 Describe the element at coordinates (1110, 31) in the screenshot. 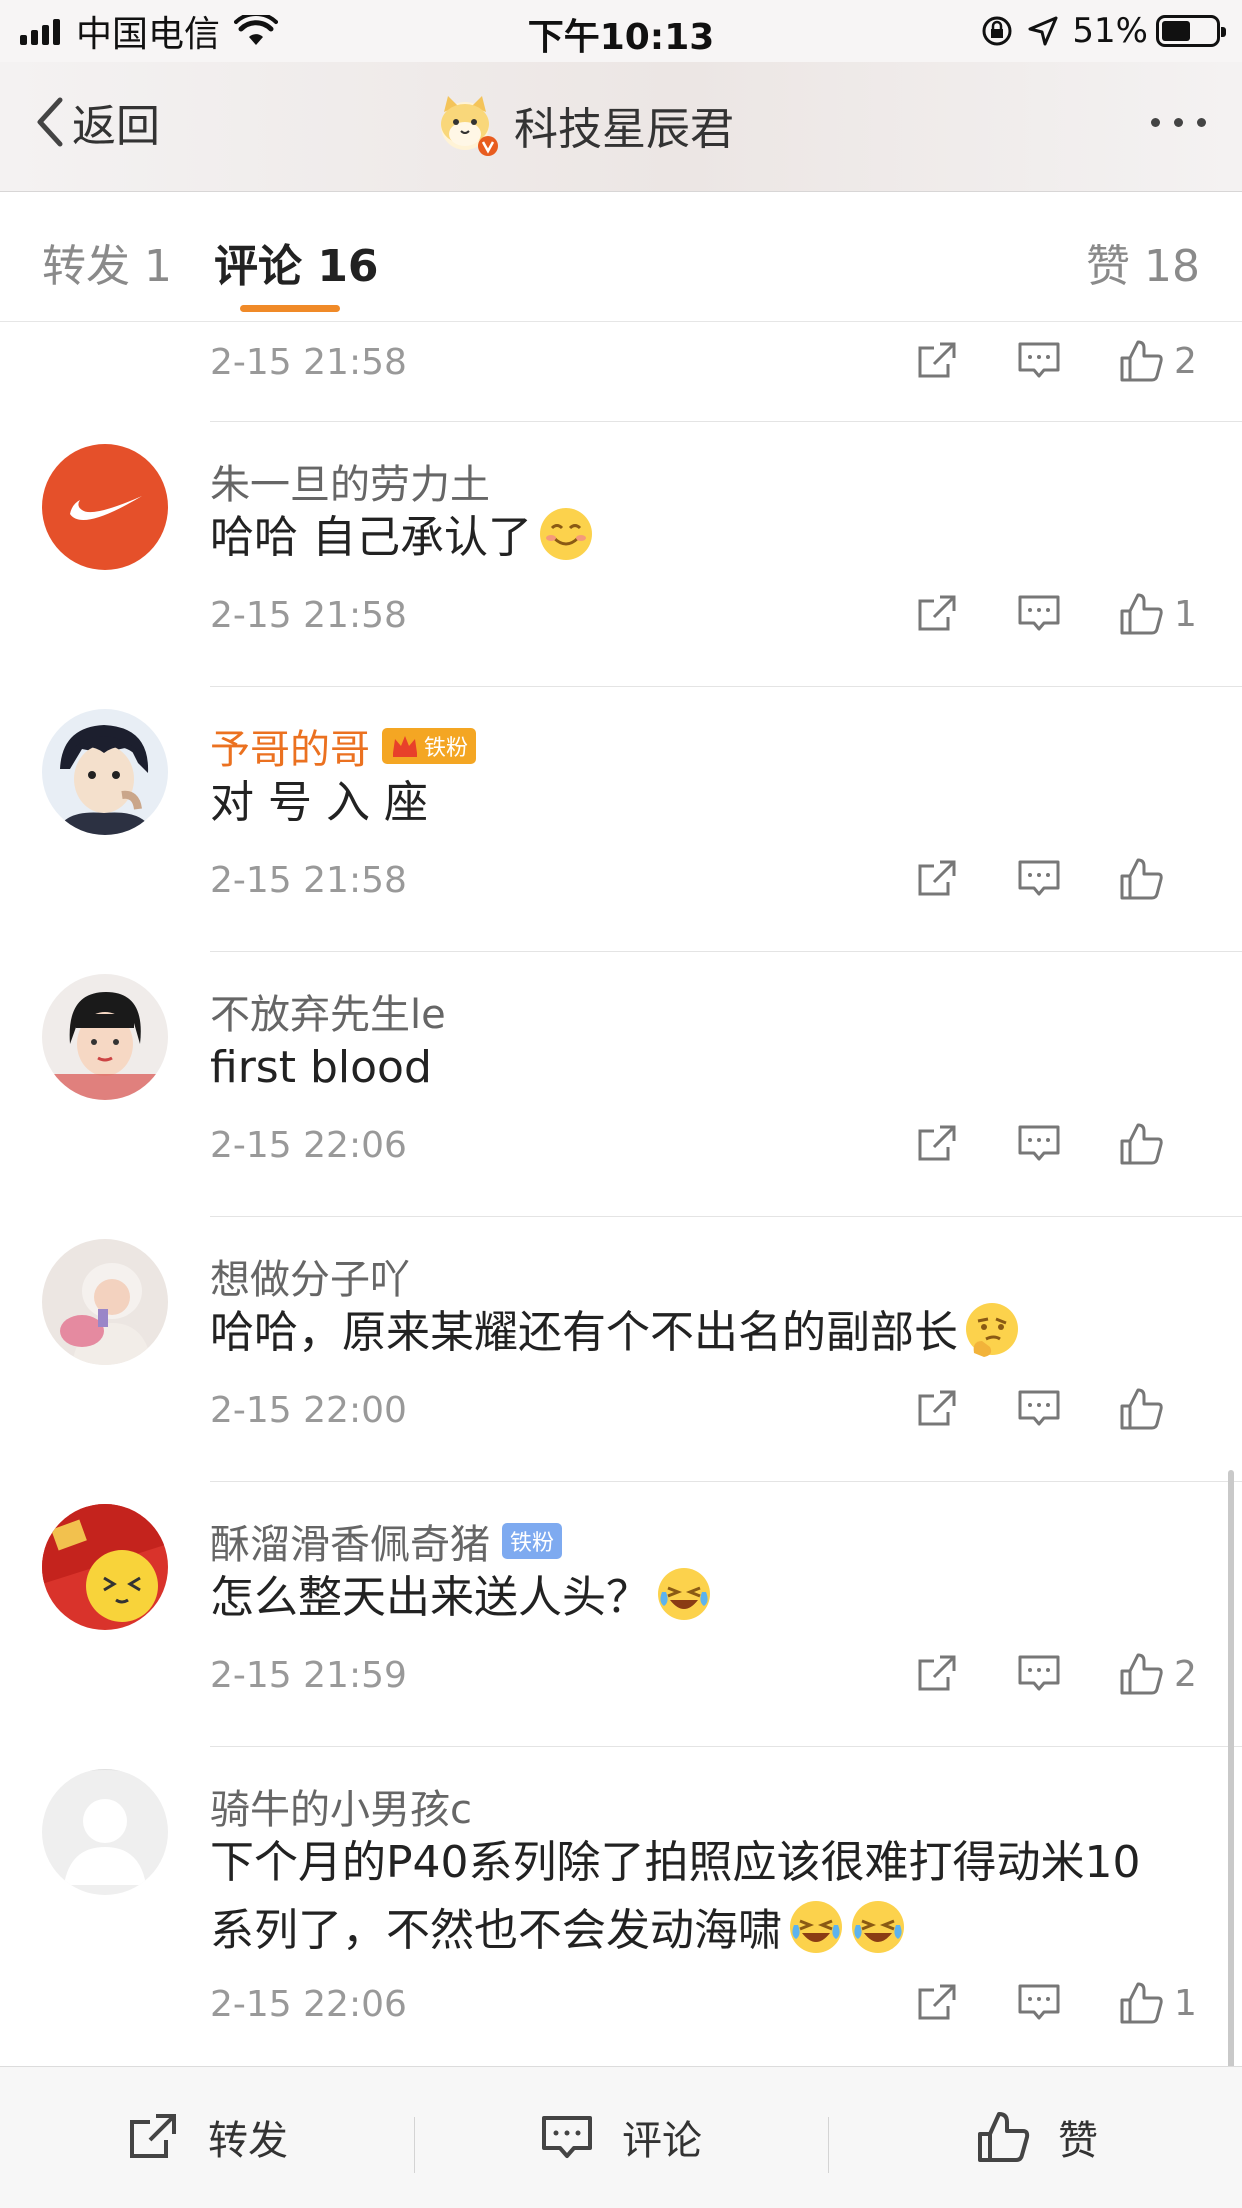

I see `battery-percent: 51%` at that location.